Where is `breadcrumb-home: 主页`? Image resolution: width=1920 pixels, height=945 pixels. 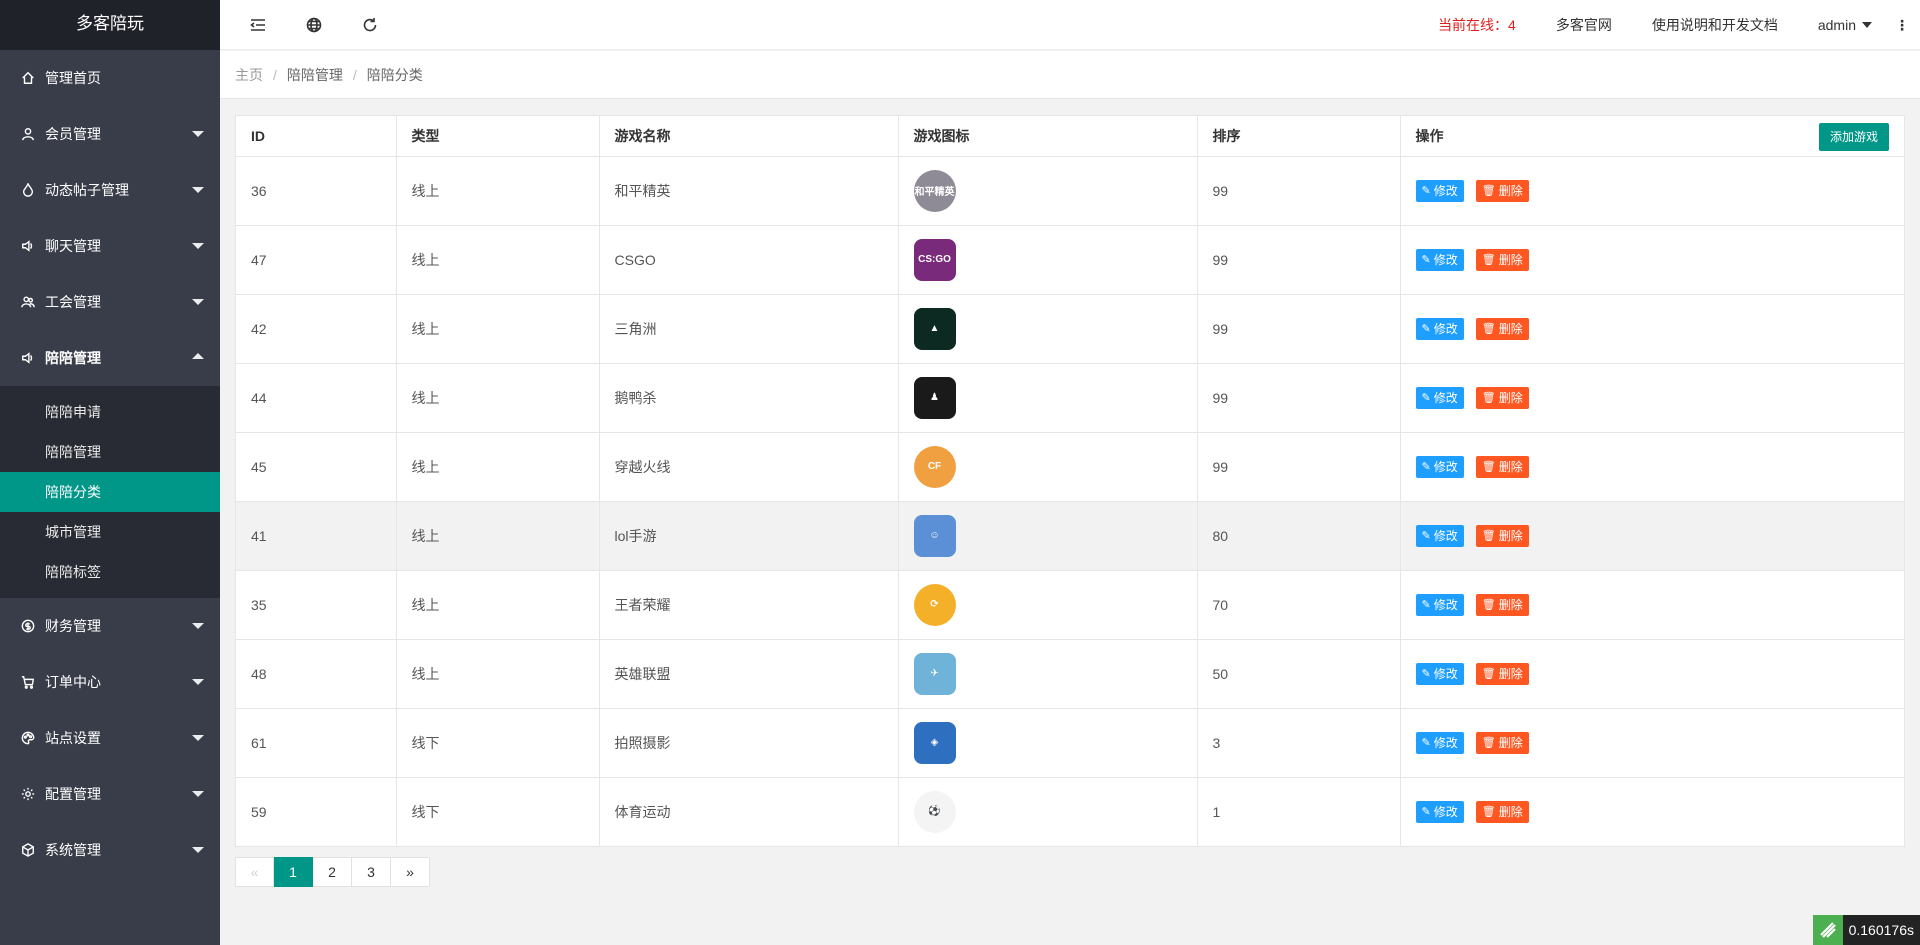 breadcrumb-home: 主页 is located at coordinates (249, 75).